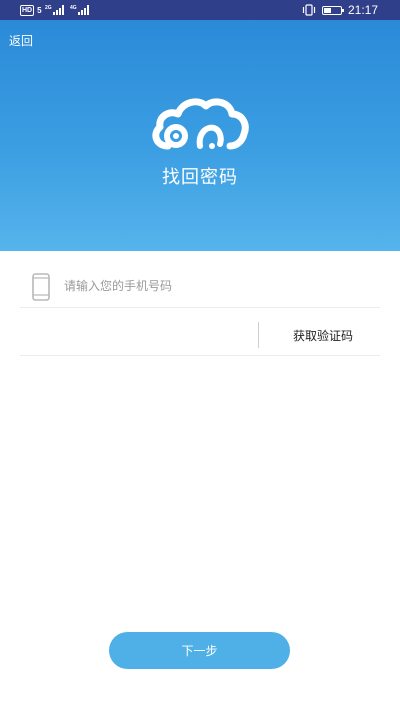 This screenshot has width=400, height=710. What do you see at coordinates (27, 10) in the screenshot?
I see `hd-badge: HD` at bounding box center [27, 10].